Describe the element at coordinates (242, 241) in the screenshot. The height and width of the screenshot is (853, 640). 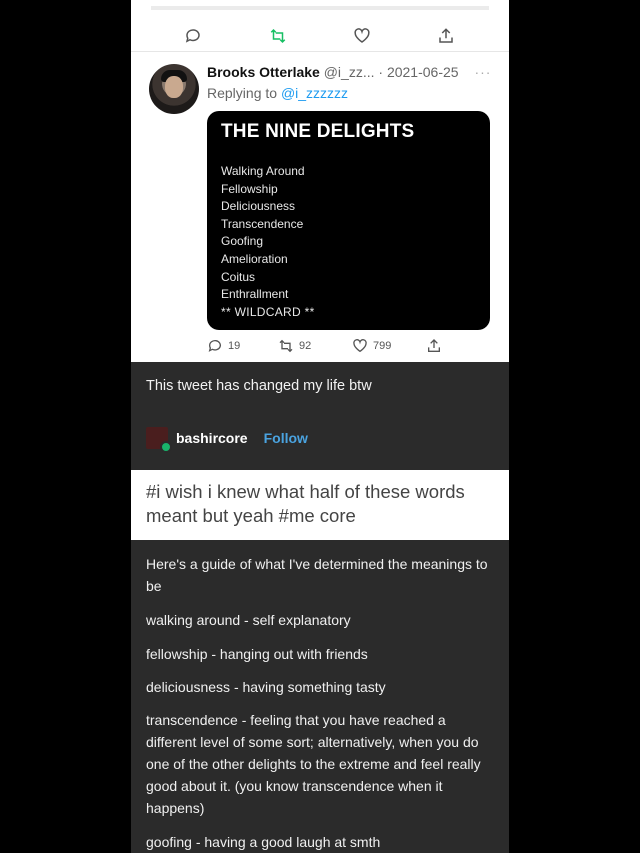
I see `list-item: Goofing` at that location.